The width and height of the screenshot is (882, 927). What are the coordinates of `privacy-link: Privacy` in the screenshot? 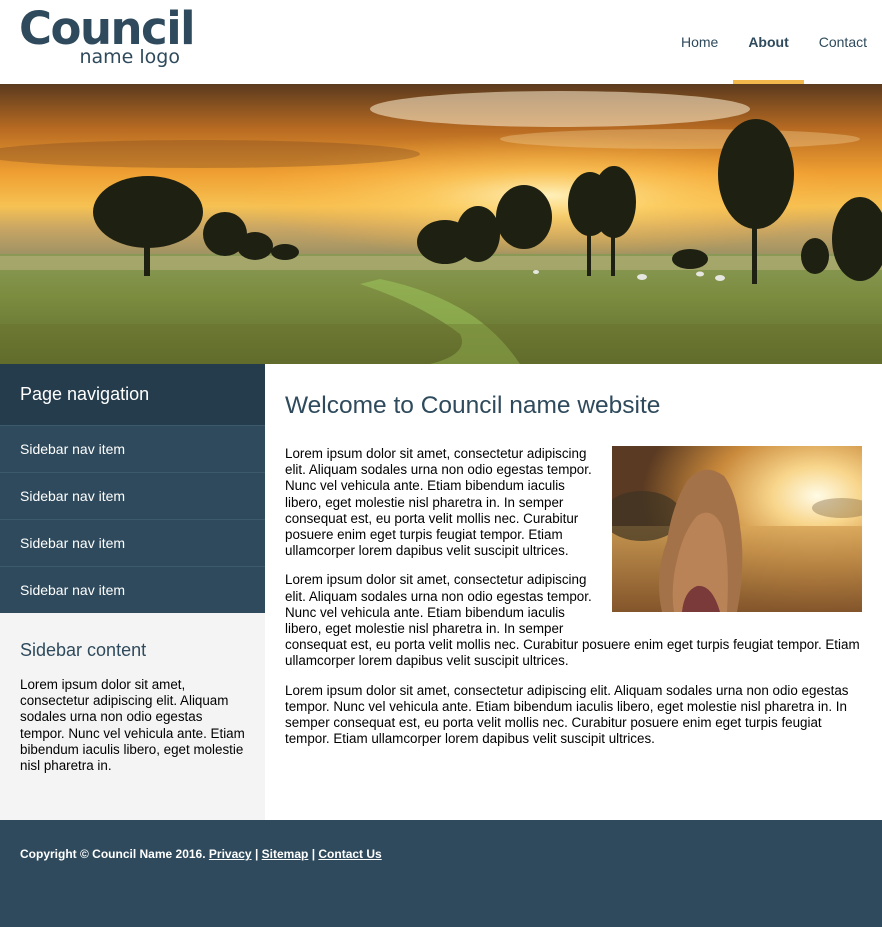 It's located at (230, 854).